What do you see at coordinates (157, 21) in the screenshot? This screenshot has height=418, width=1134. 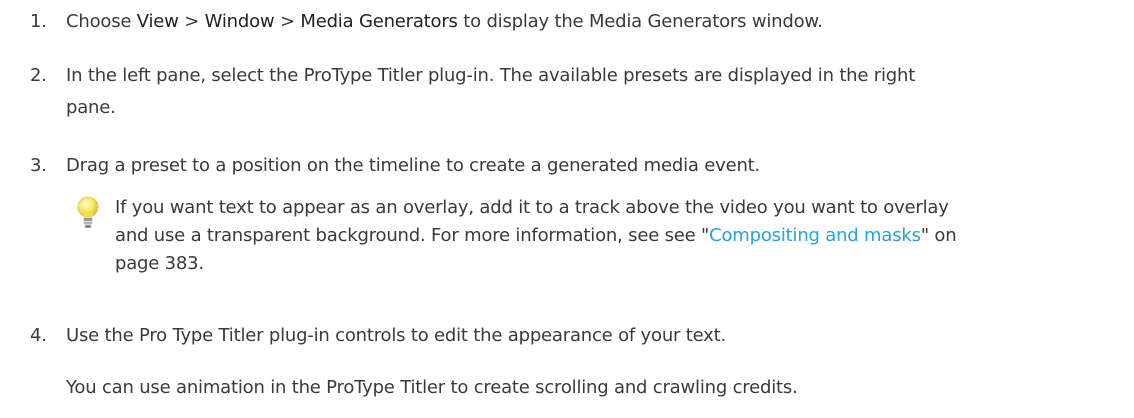 I see `menu-view: View` at bounding box center [157, 21].